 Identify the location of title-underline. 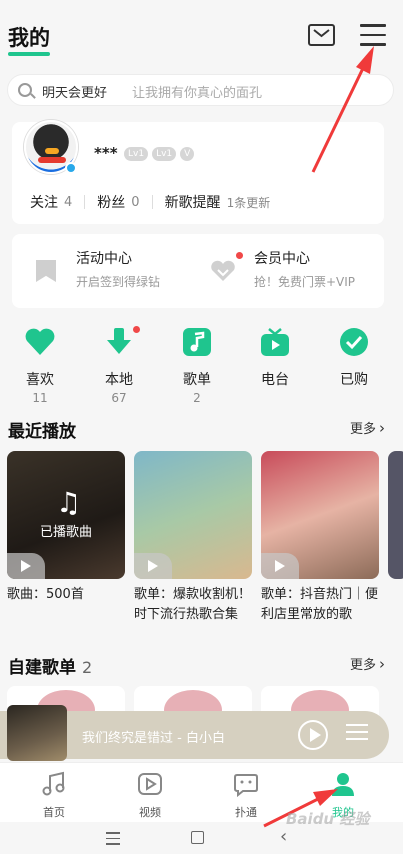
(29, 54).